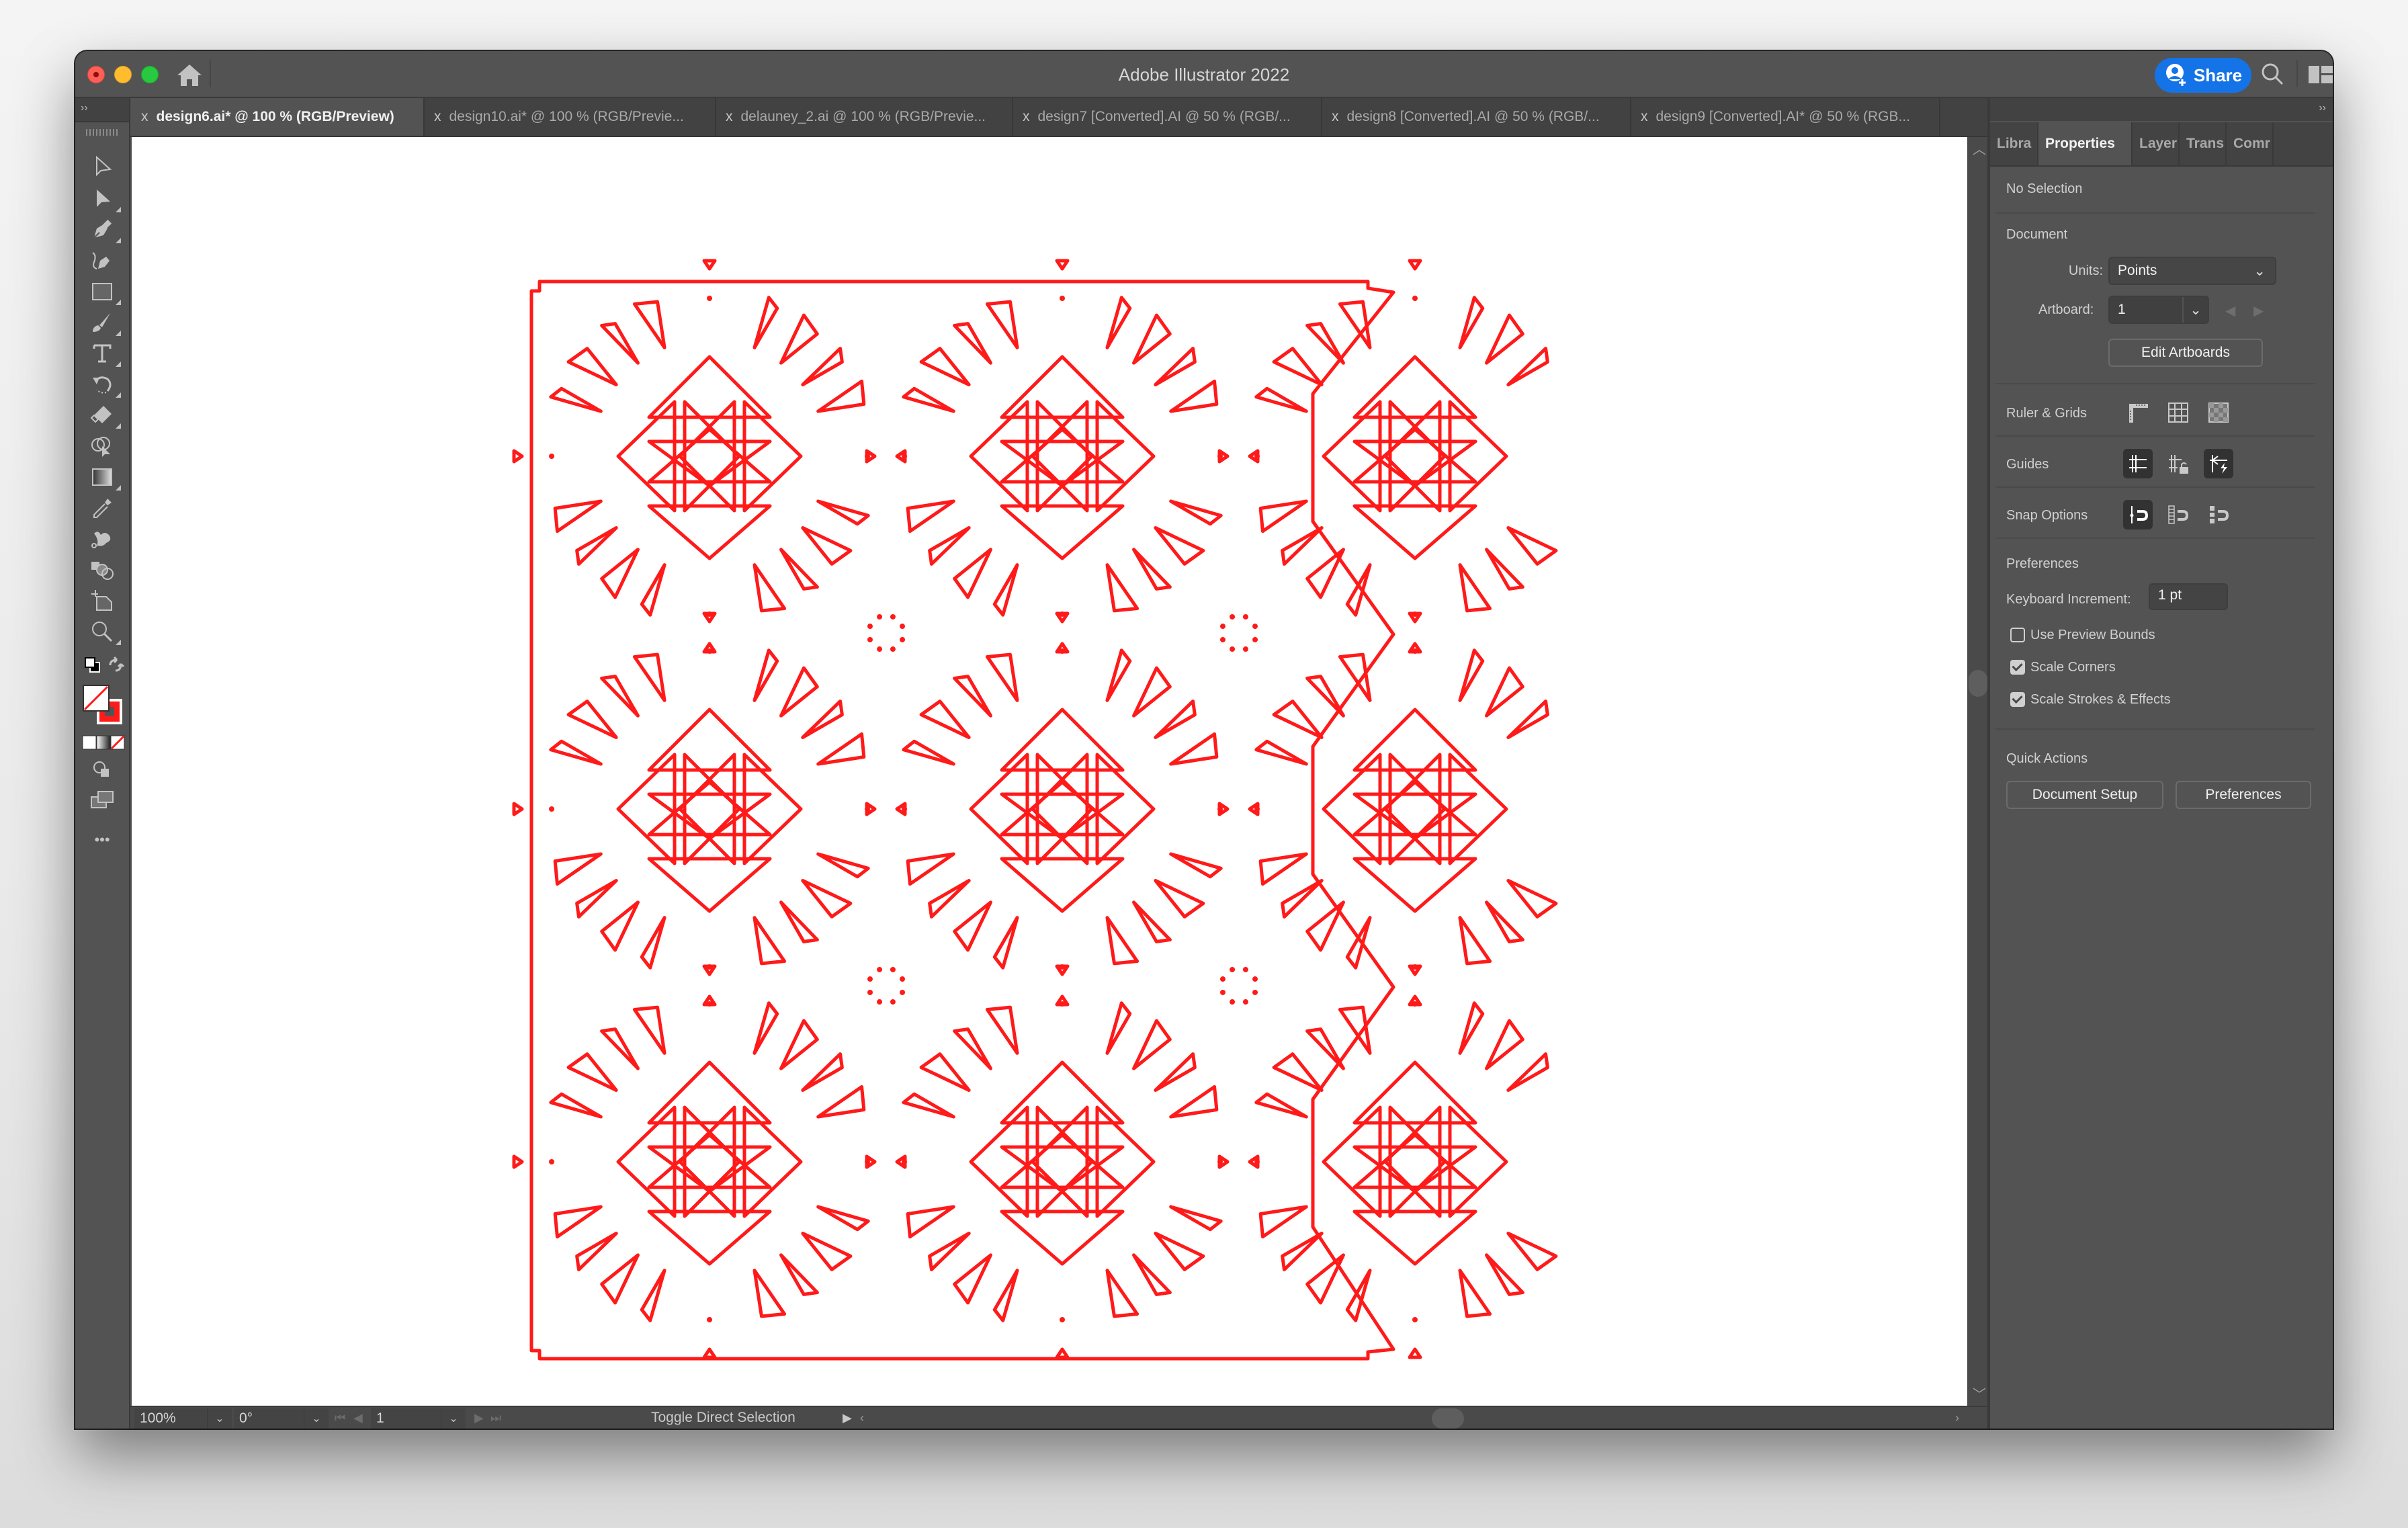 The height and width of the screenshot is (1528, 2408). I want to click on eyedropper-tool, so click(102, 508).